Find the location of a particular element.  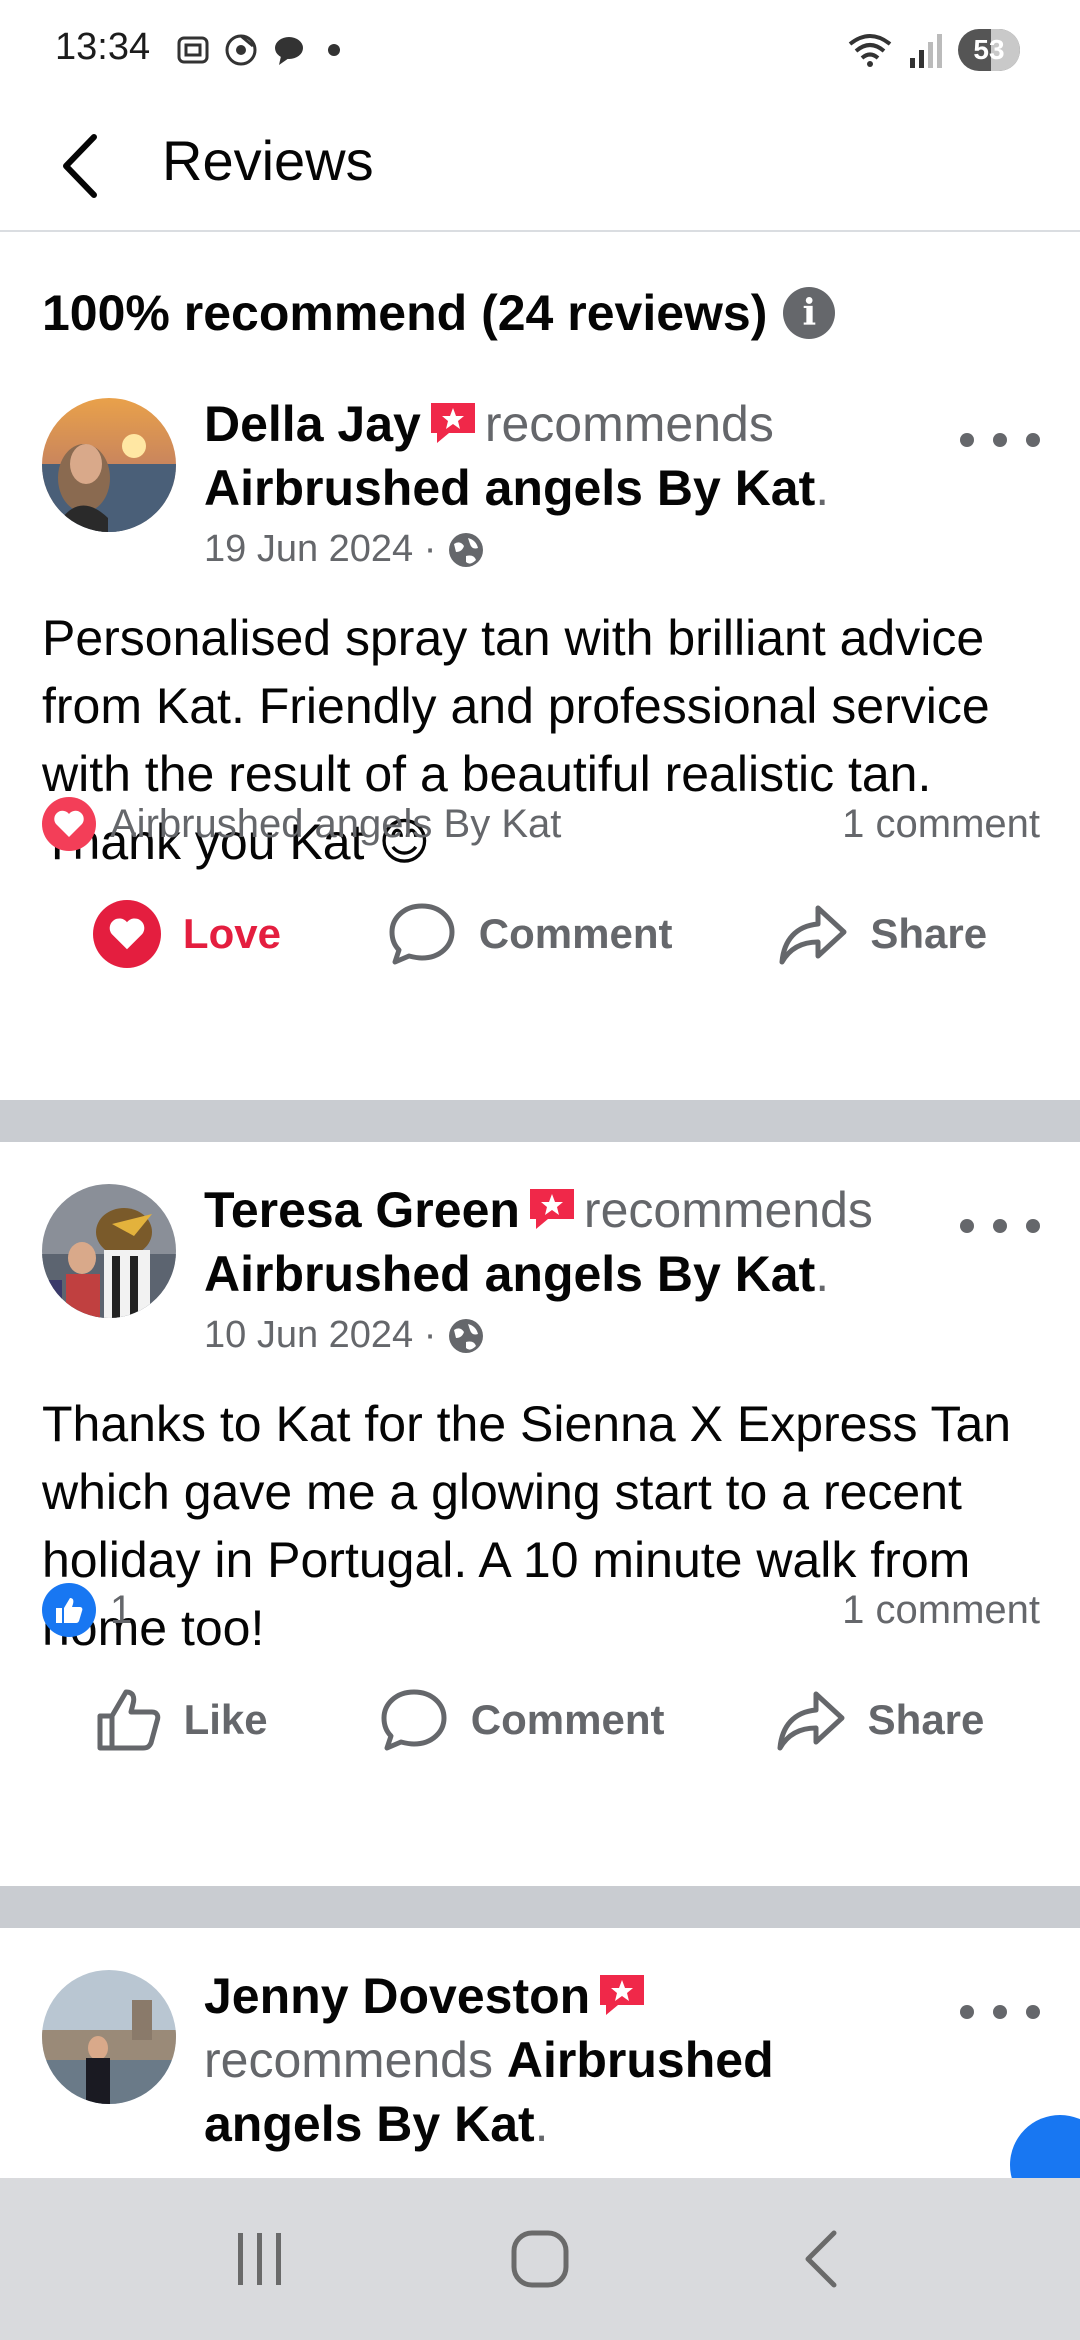

reactions-row: 1 1 comment is located at coordinates (541, 1610).